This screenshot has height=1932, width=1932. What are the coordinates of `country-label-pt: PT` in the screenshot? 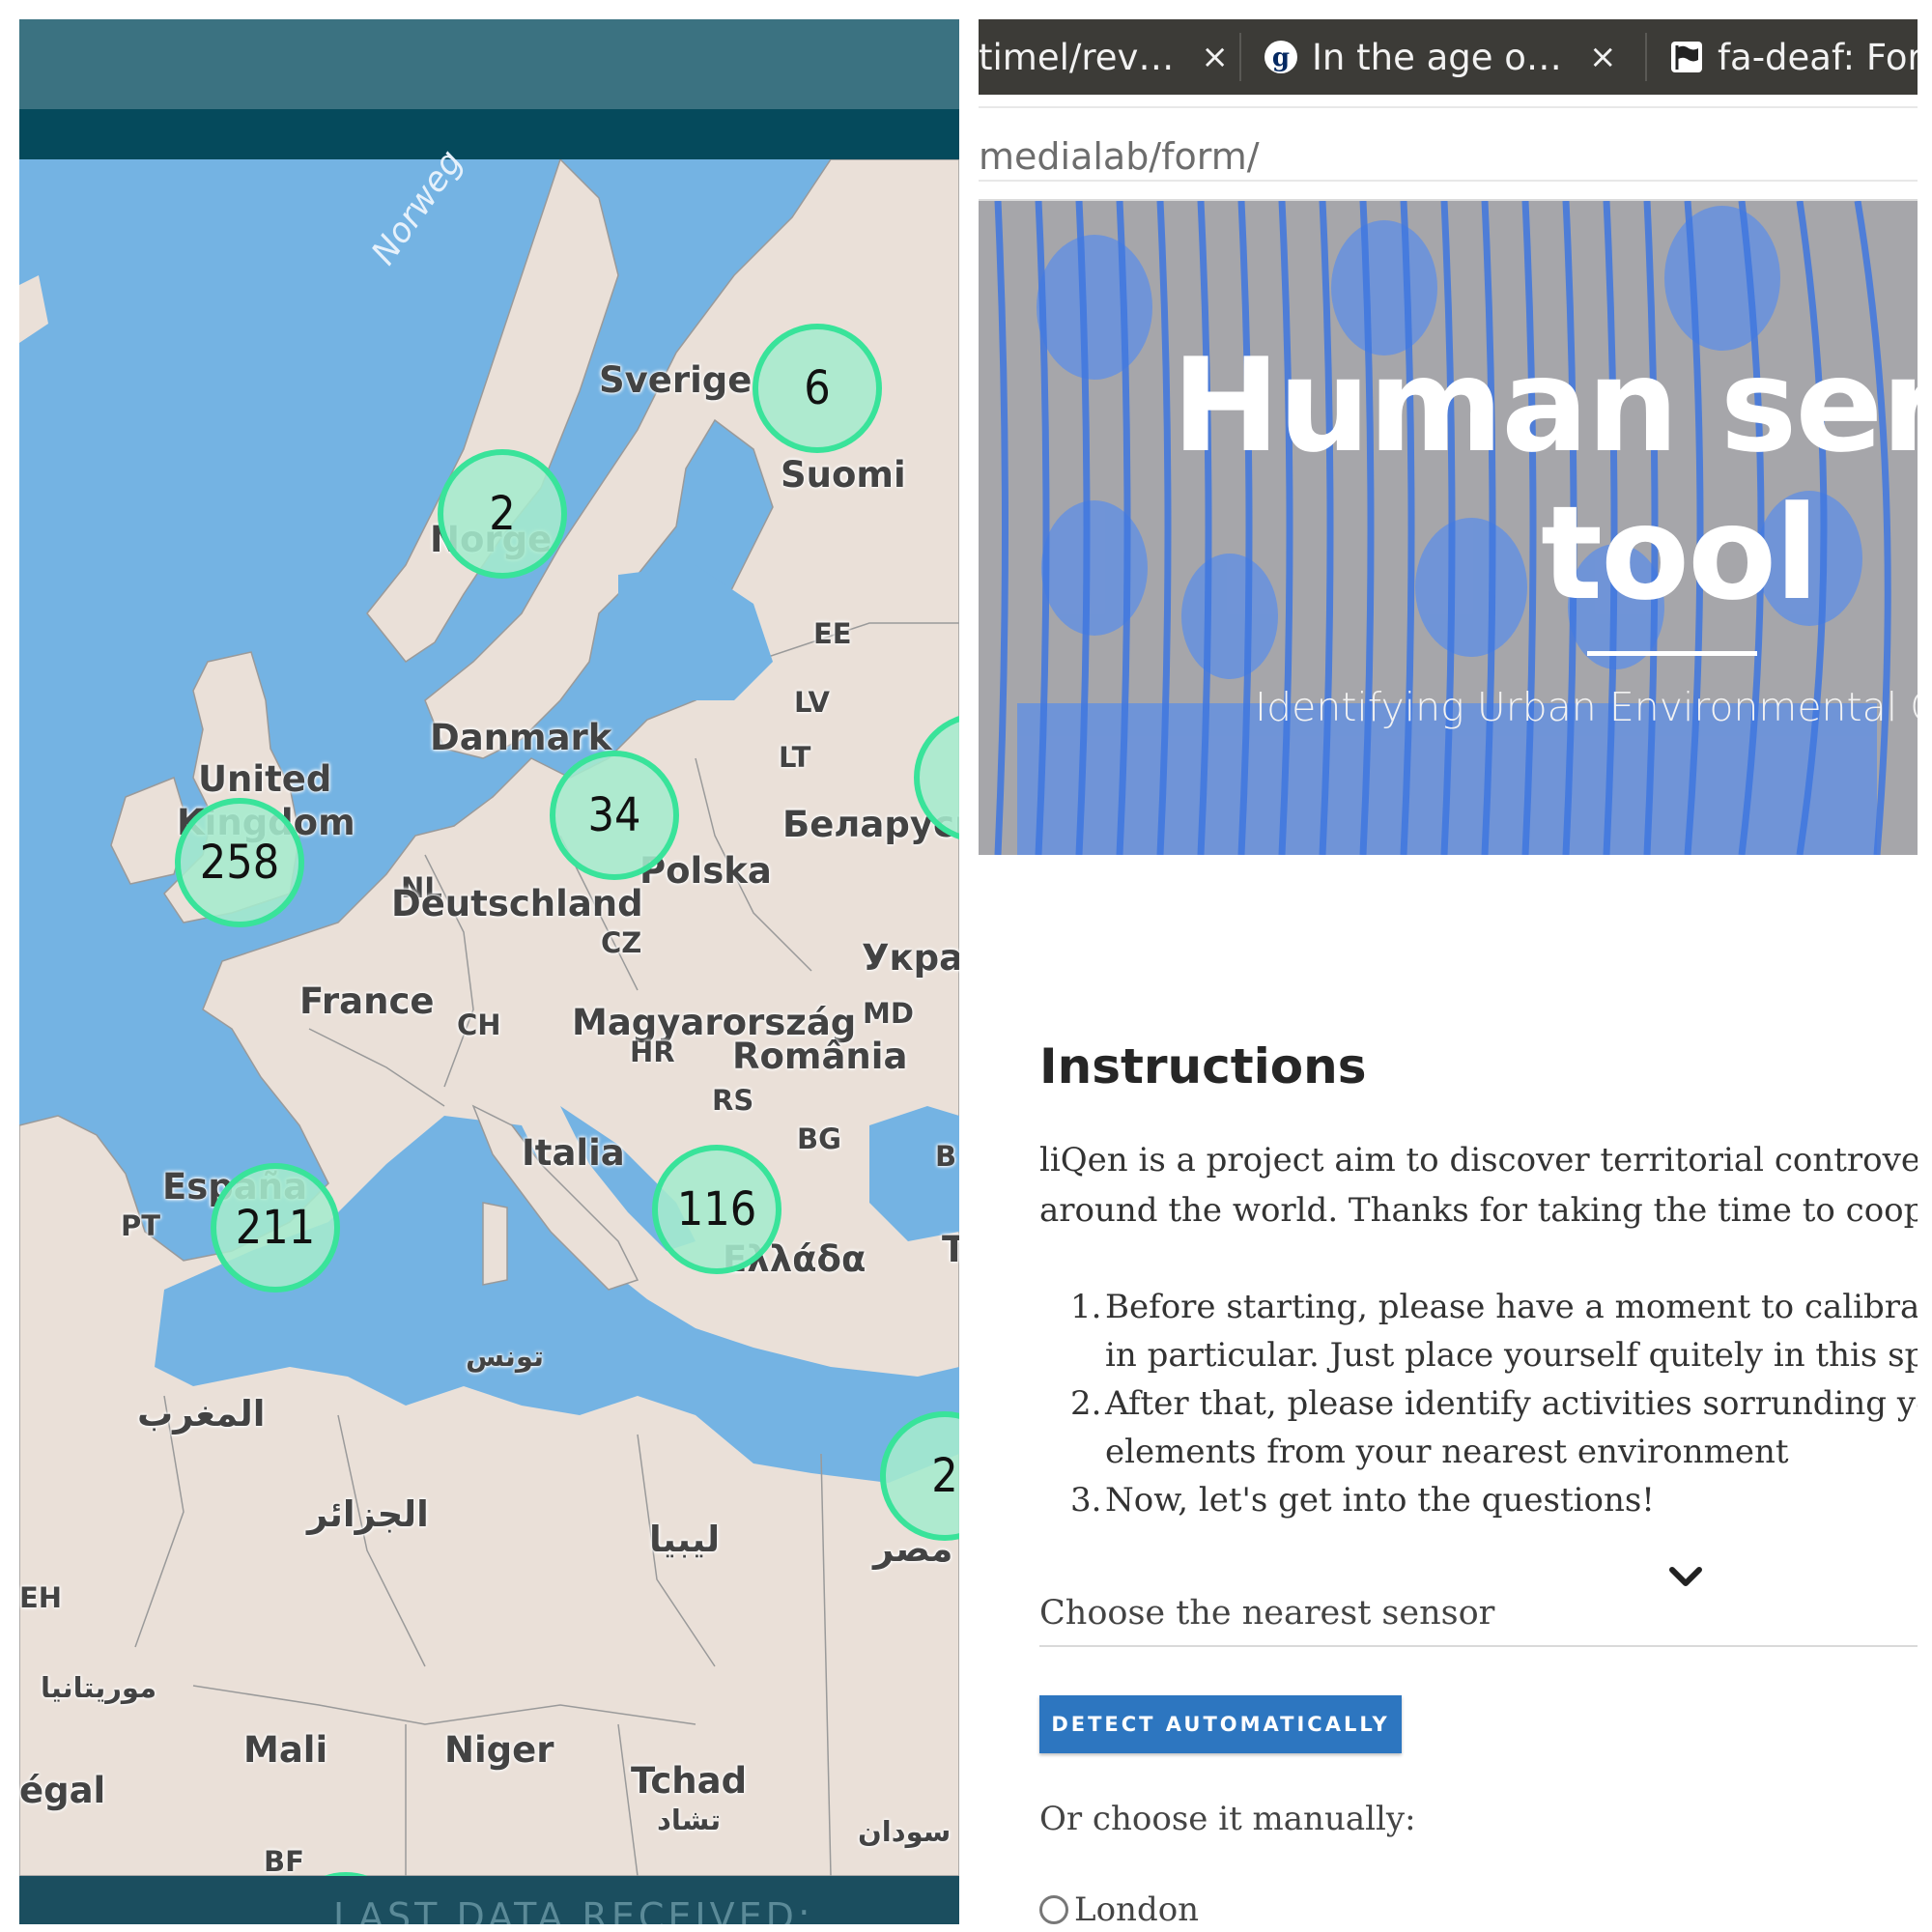 It's located at (141, 1225).